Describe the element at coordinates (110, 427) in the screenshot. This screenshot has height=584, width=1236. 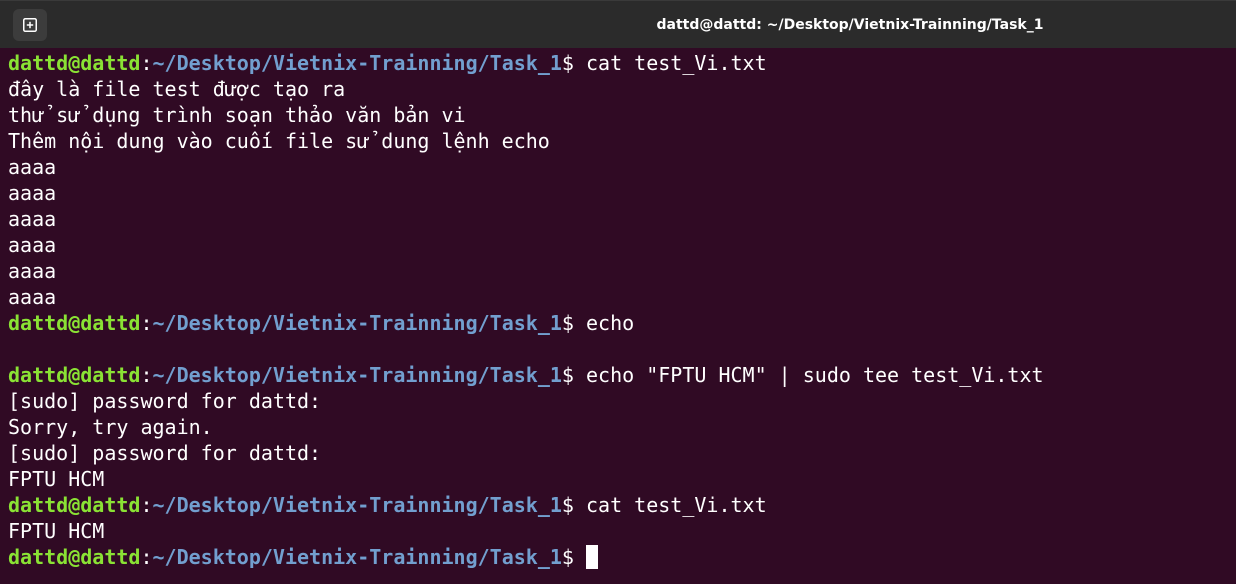
I see `output-text: Sorry, try again.` at that location.